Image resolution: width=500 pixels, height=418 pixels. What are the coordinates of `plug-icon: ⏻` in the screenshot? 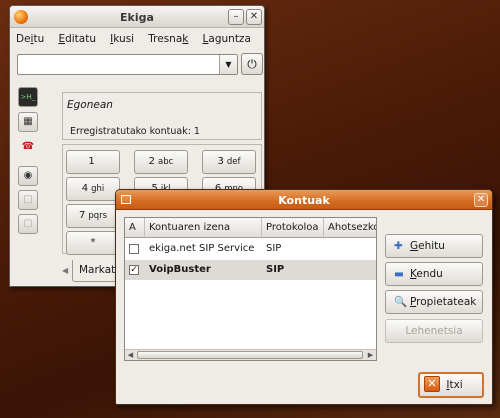 It's located at (252, 64).